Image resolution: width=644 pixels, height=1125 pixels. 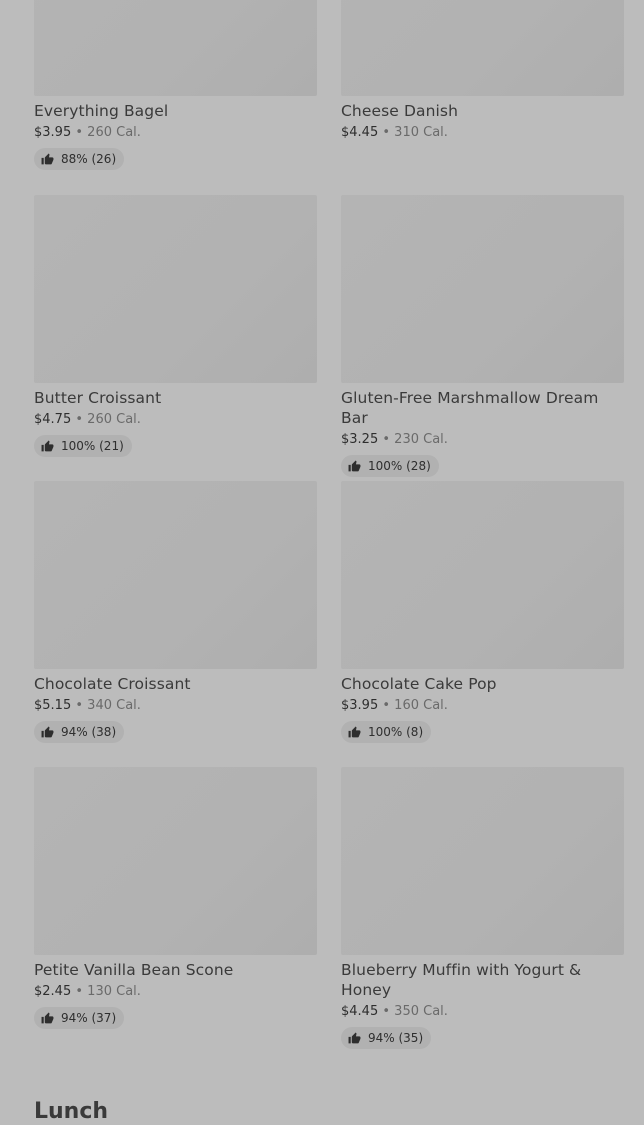 What do you see at coordinates (114, 991) in the screenshot?
I see `item-calories: 130 Cal.` at bounding box center [114, 991].